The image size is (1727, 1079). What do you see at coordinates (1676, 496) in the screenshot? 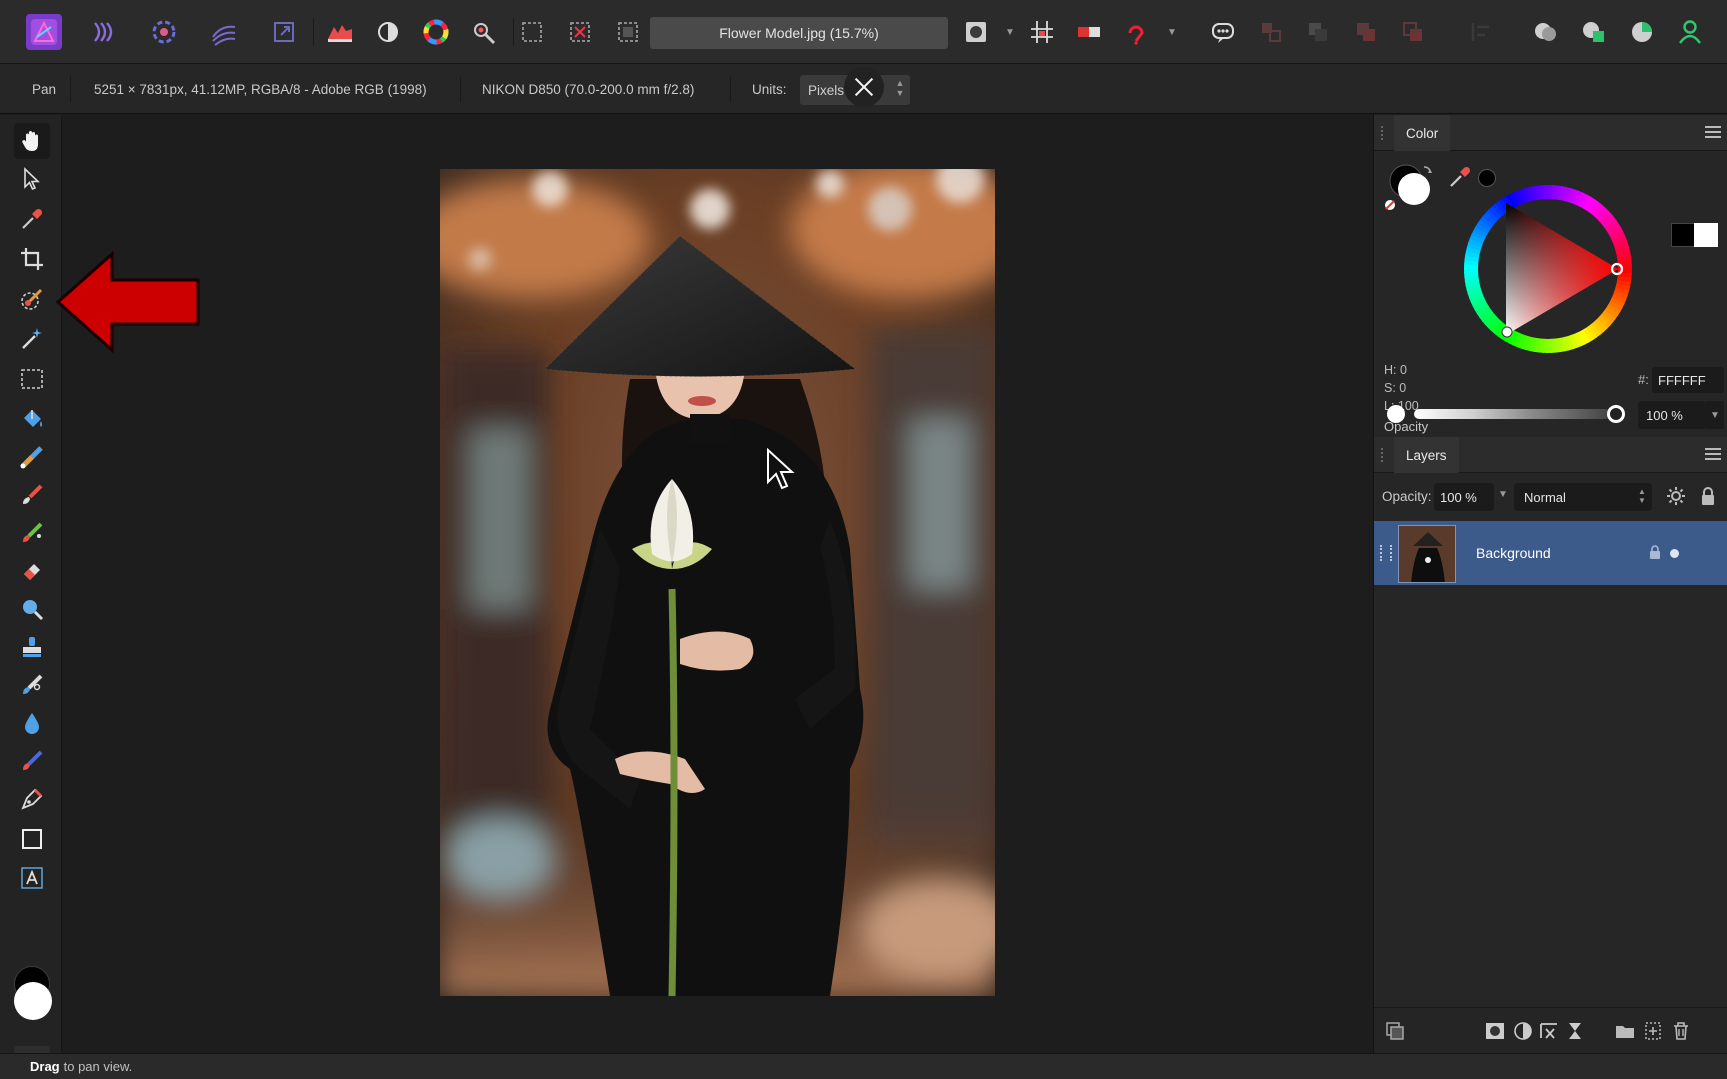
I see `gear-icon` at bounding box center [1676, 496].